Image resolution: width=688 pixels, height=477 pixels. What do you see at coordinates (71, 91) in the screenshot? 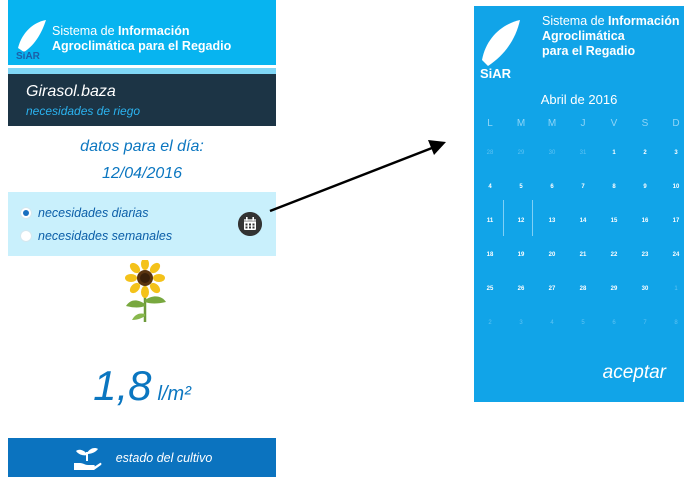
I see `crop-name: Girasol.baza` at bounding box center [71, 91].